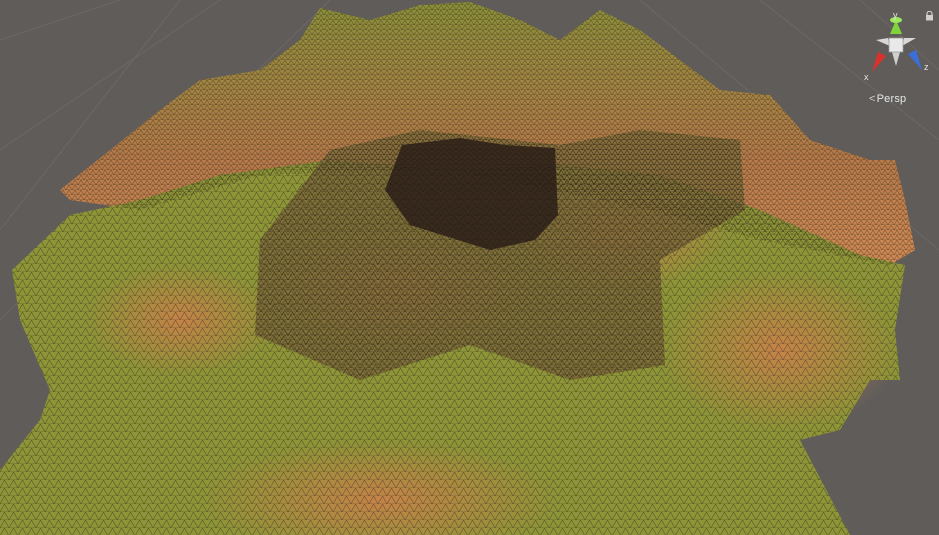  What do you see at coordinates (929, 16) in the screenshot?
I see `lock-icon` at bounding box center [929, 16].